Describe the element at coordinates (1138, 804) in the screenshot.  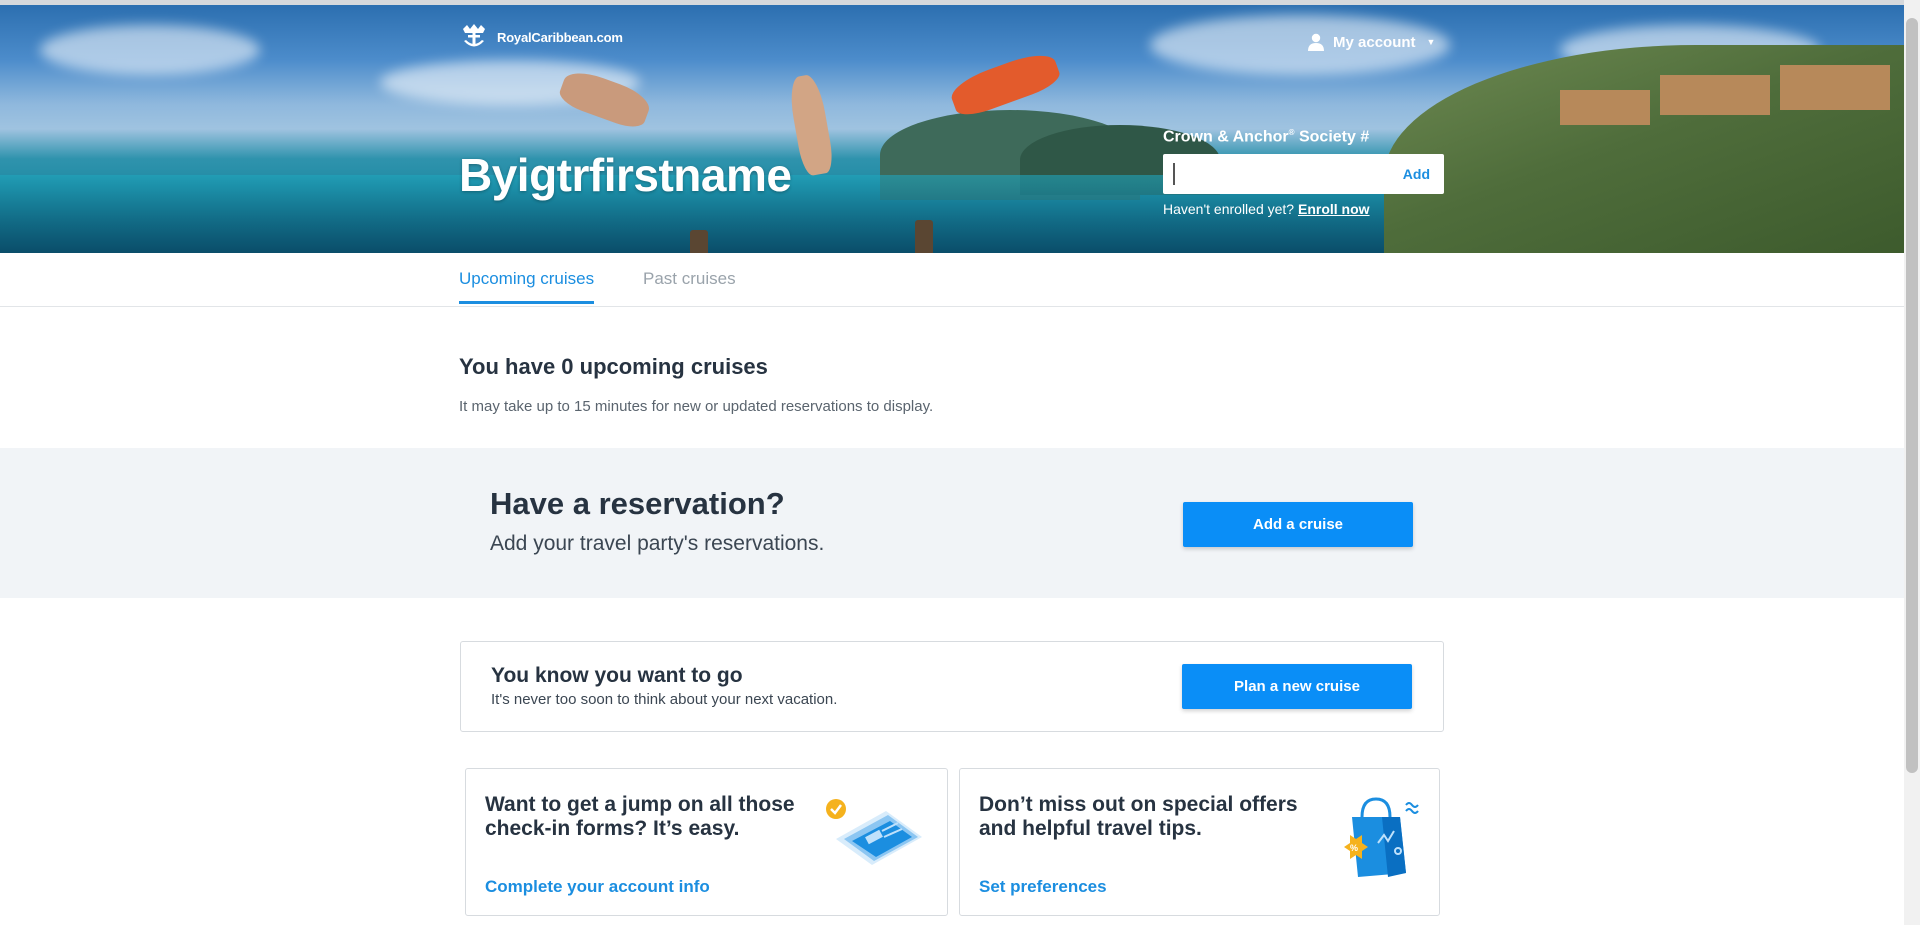
I see `preferences-title-line1: Don’t miss out on special offers` at that location.